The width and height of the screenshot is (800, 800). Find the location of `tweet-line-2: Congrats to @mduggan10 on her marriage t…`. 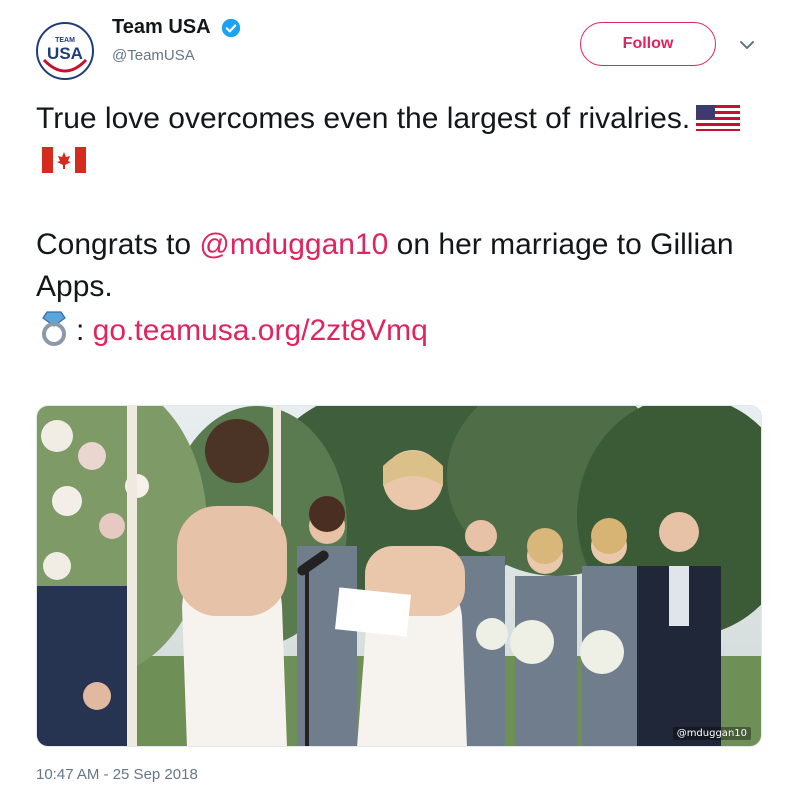

tweet-line-2: Congrats to @mduggan10 on her marriage t… is located at coordinates (406, 266).